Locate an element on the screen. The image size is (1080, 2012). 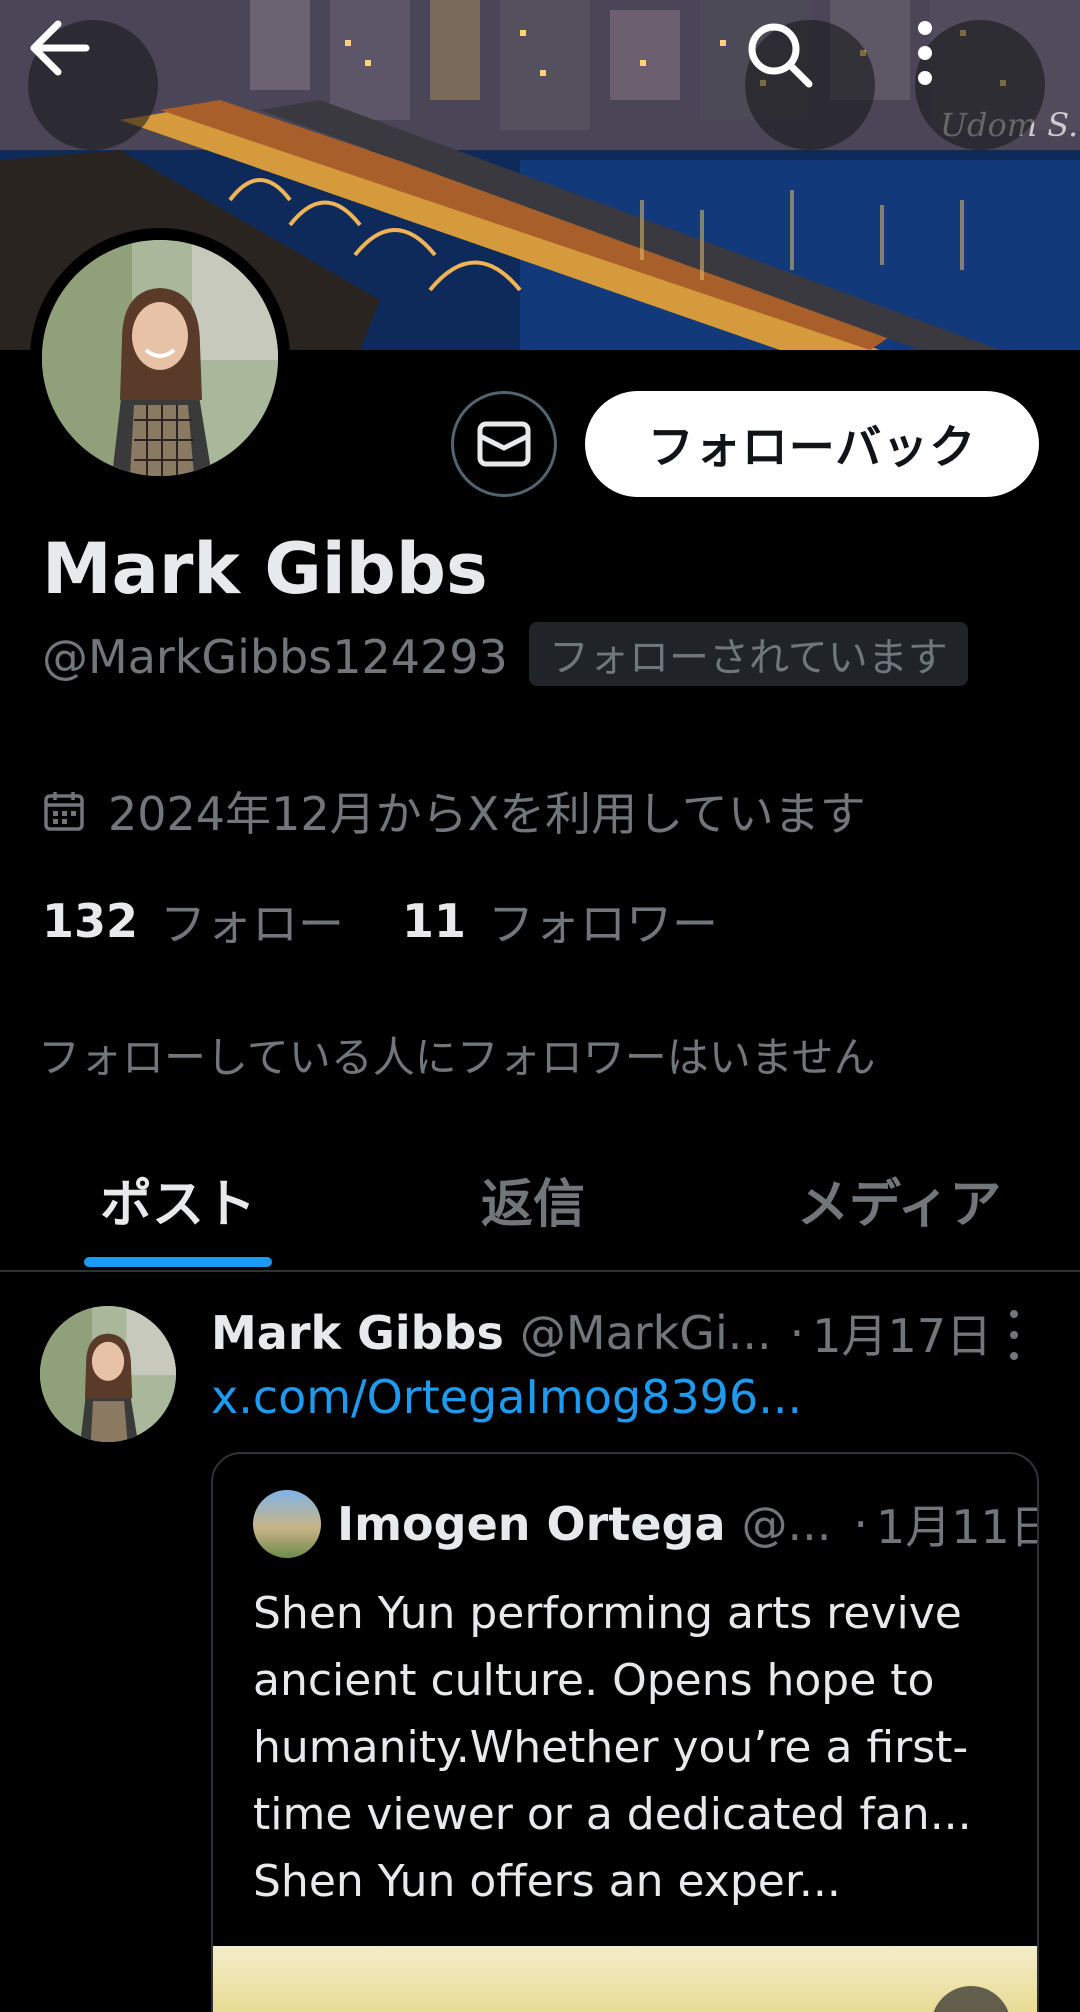
follow-back-button: フォローバック is located at coordinates (812, 444).